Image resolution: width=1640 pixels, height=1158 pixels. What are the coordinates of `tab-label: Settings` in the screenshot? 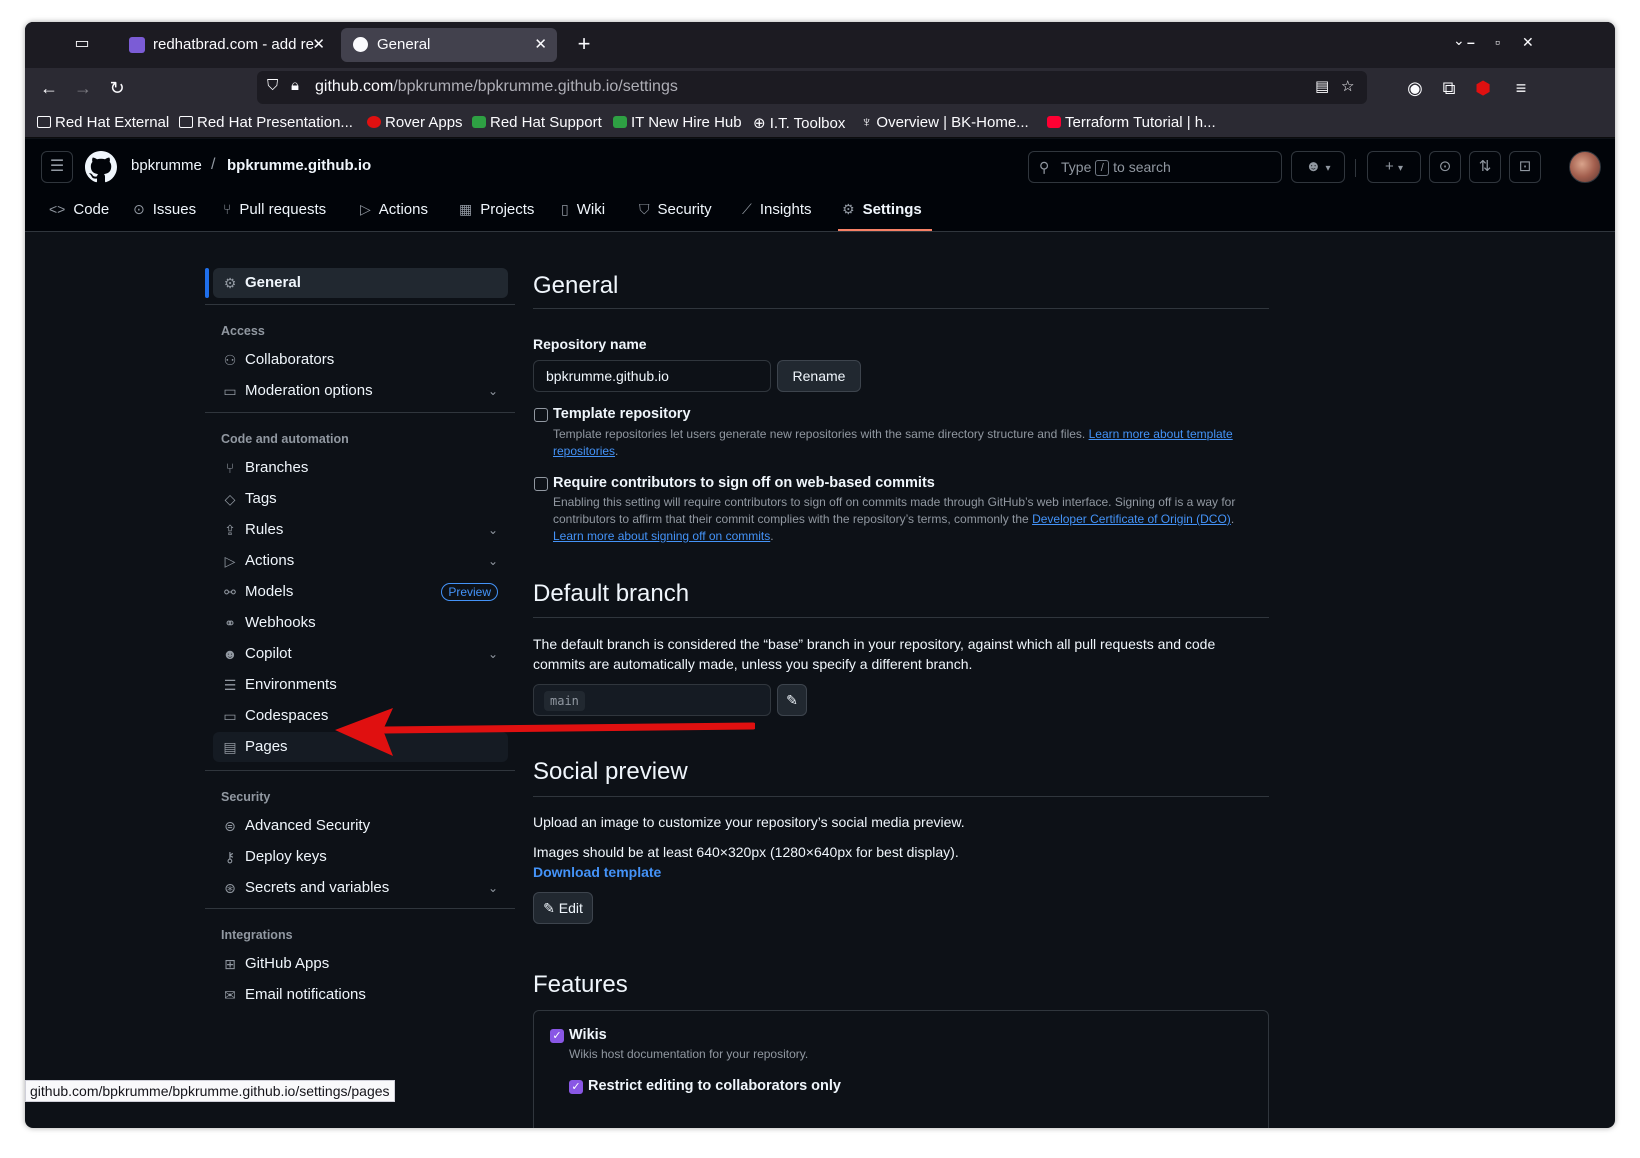 It's located at (892, 209).